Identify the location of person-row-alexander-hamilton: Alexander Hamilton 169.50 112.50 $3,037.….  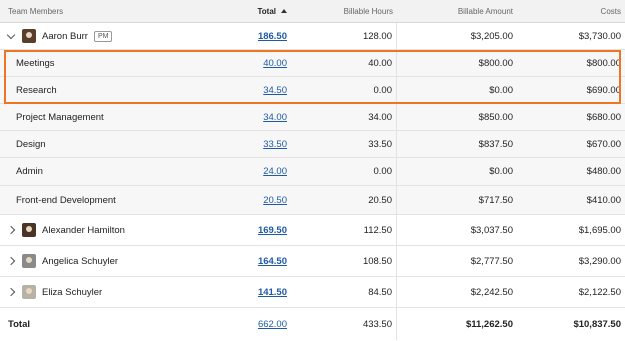
(312, 230).